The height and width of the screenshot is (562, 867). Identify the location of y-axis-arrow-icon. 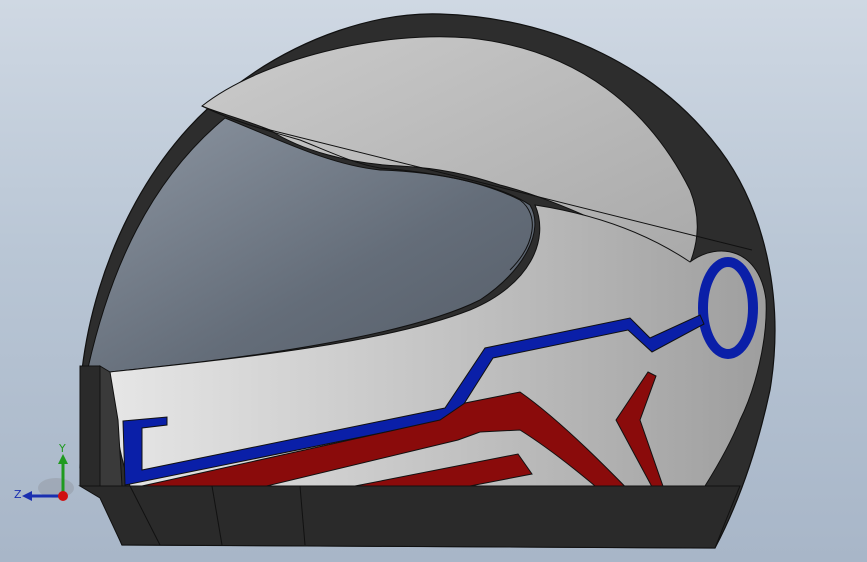
(63, 459).